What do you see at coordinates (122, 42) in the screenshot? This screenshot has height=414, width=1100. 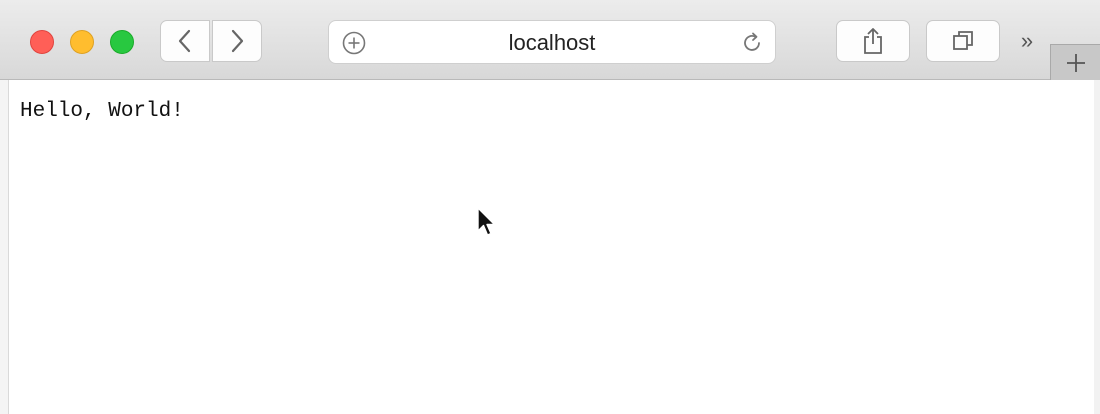 I see `zoom-window-button` at bounding box center [122, 42].